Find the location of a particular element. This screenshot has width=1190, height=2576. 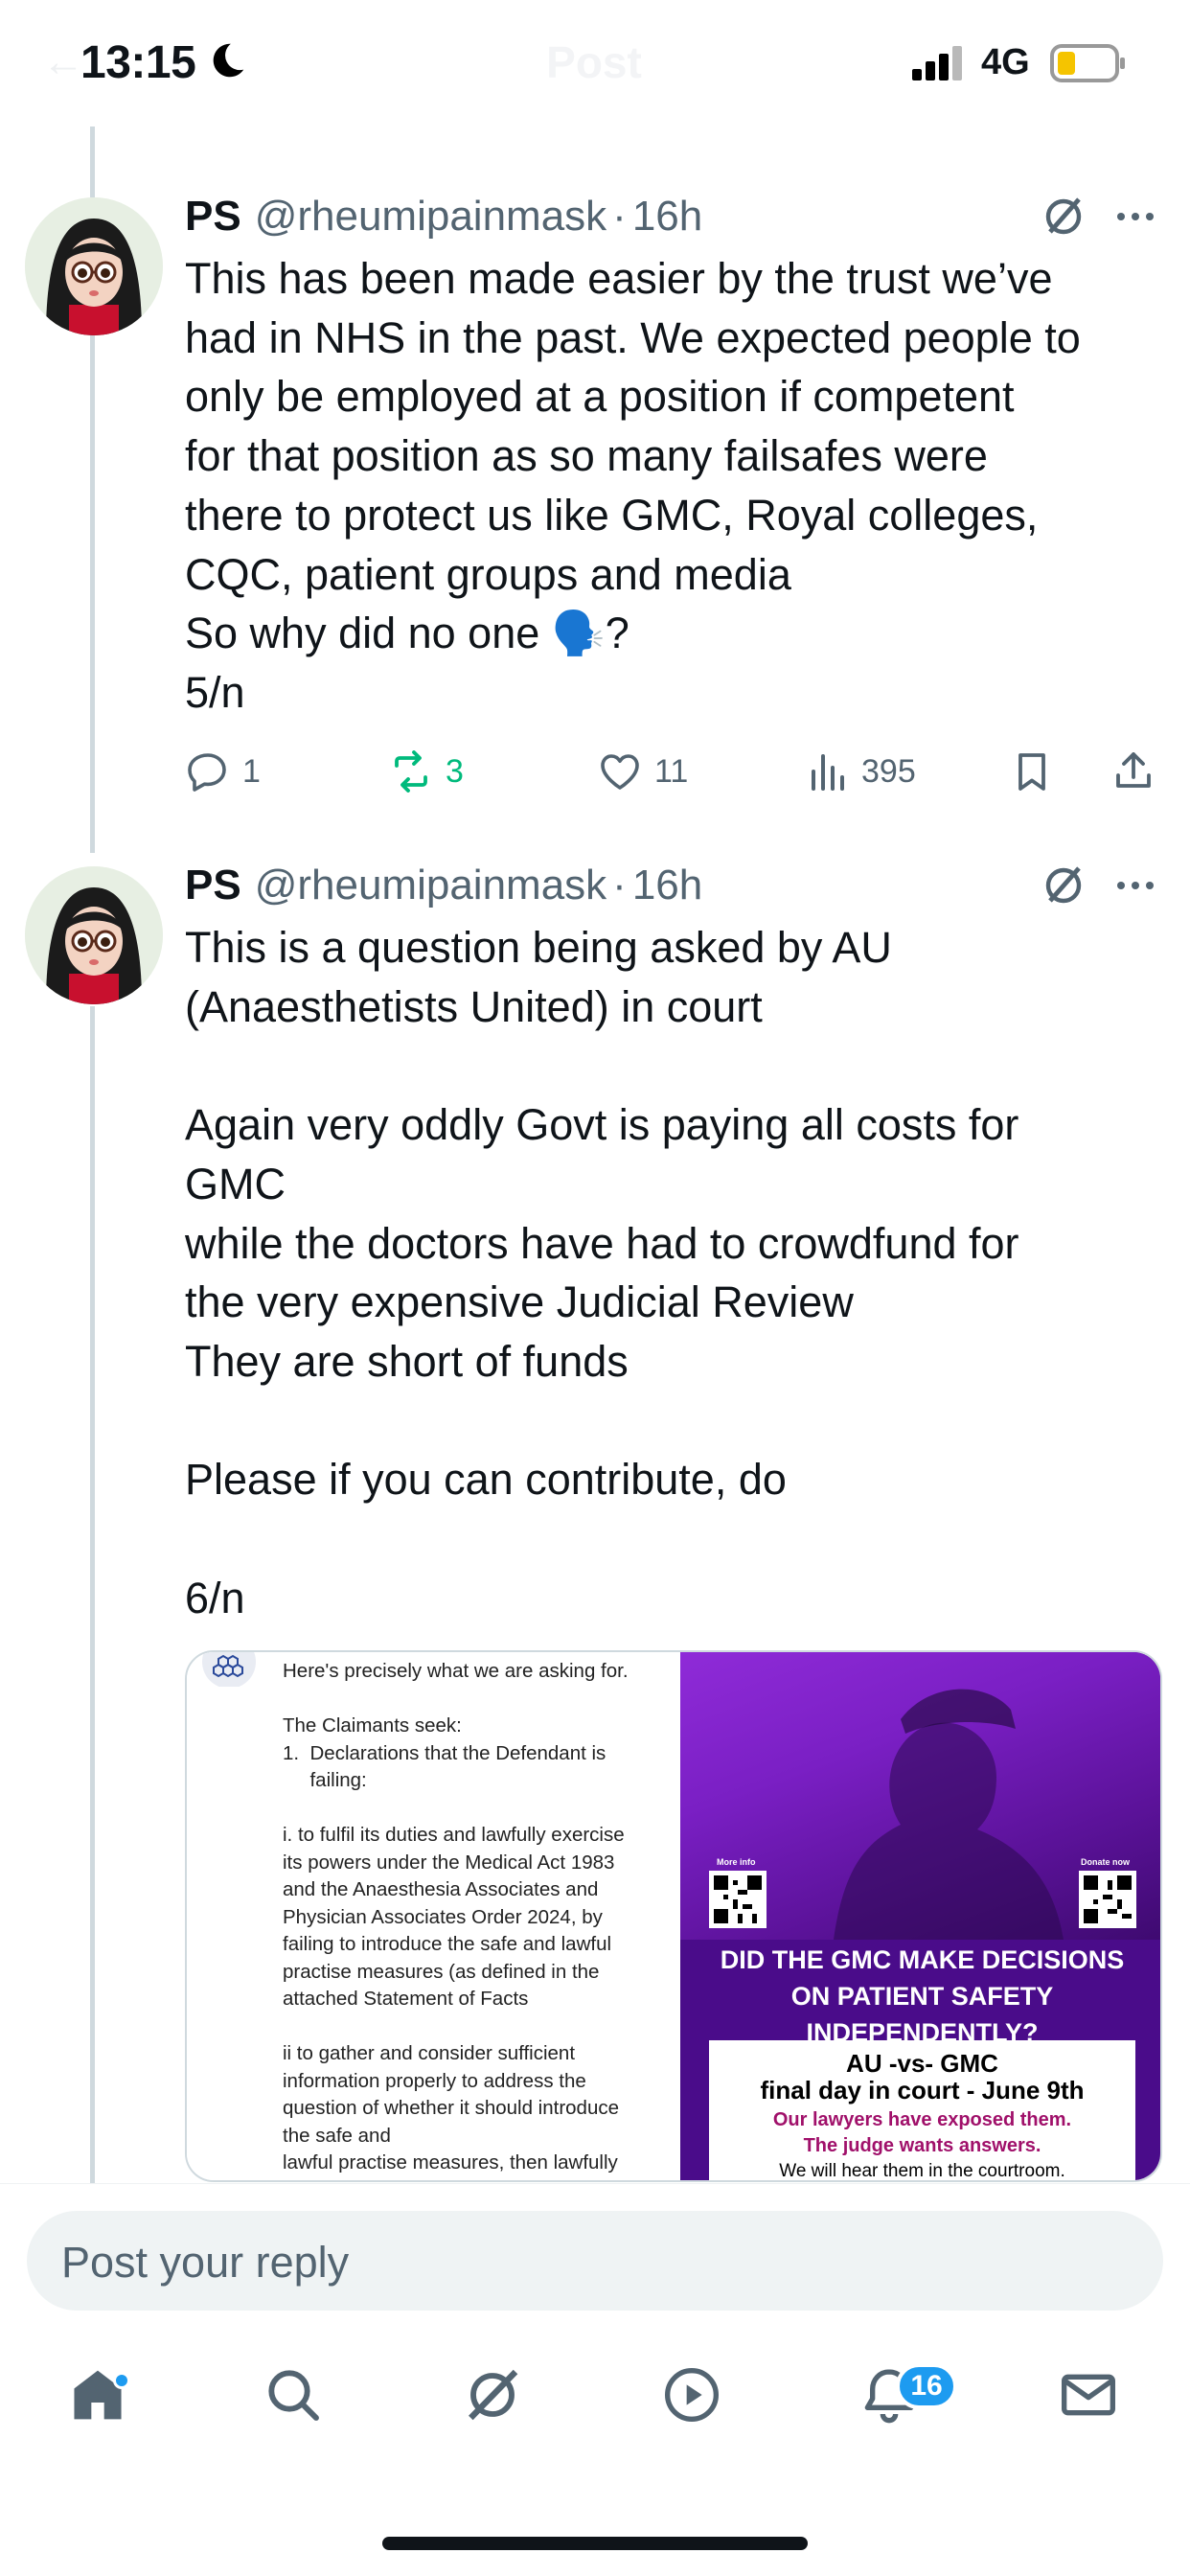

video-icon is located at coordinates (692, 2395).